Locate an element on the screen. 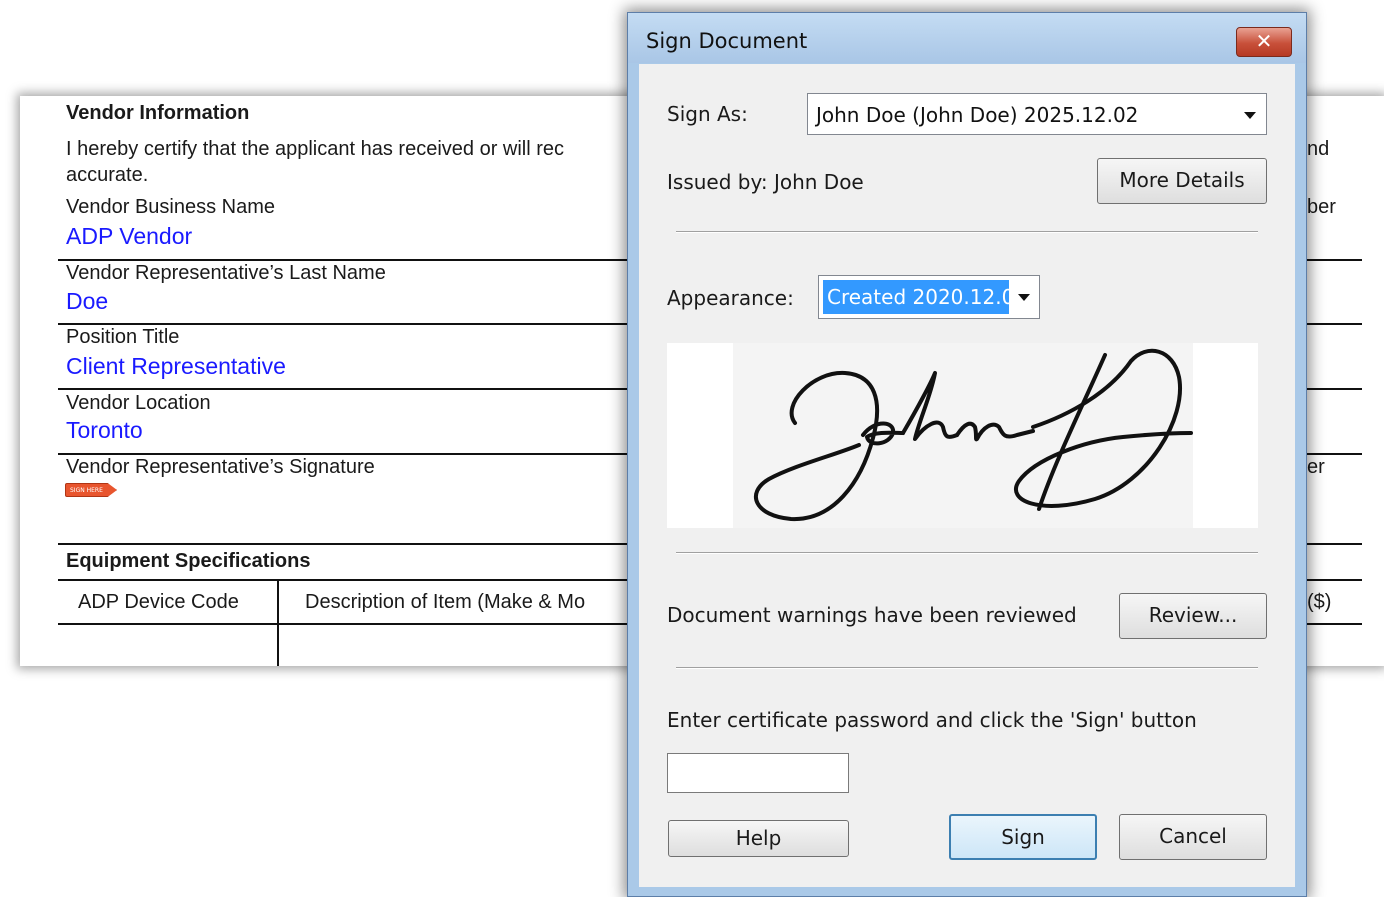  certificate-password-input is located at coordinates (758, 773).